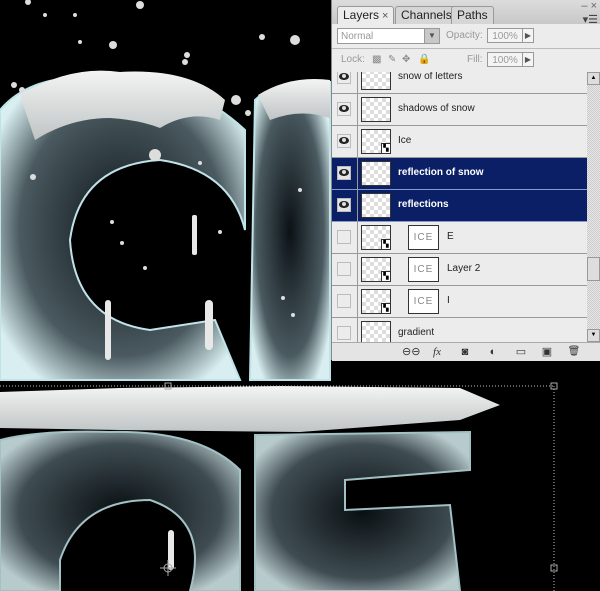 The height and width of the screenshot is (591, 600). I want to click on lock-position-icon: ✥, so click(407, 60).